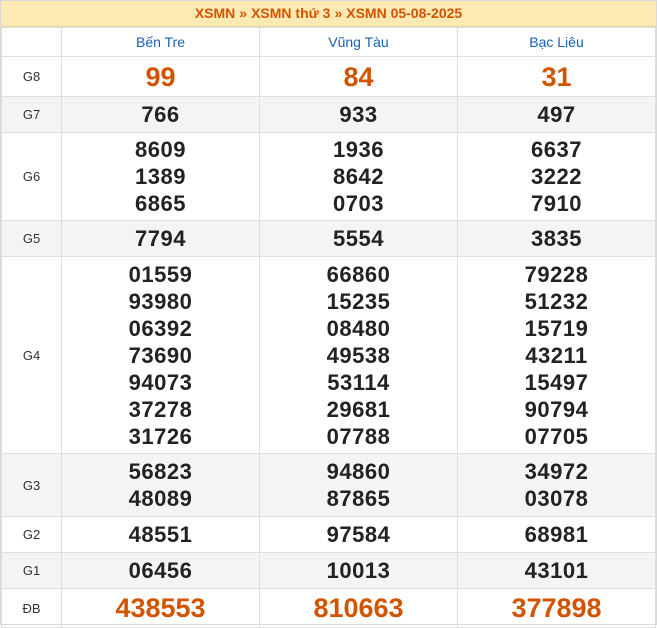 This screenshot has width=657, height=628. I want to click on prize-number: 93980, so click(160, 301).